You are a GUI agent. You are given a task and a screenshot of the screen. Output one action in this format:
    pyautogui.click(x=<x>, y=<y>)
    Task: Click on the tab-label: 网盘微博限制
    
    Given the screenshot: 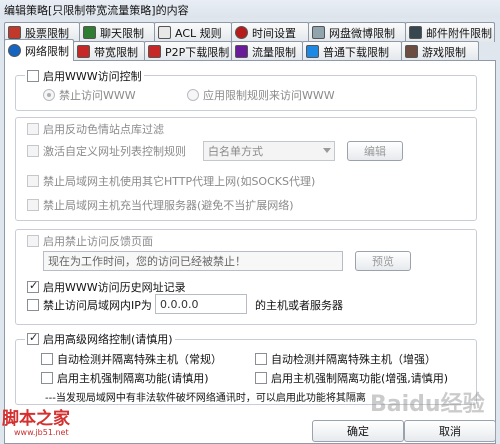 What is the action you would take?
    pyautogui.click(x=362, y=33)
    